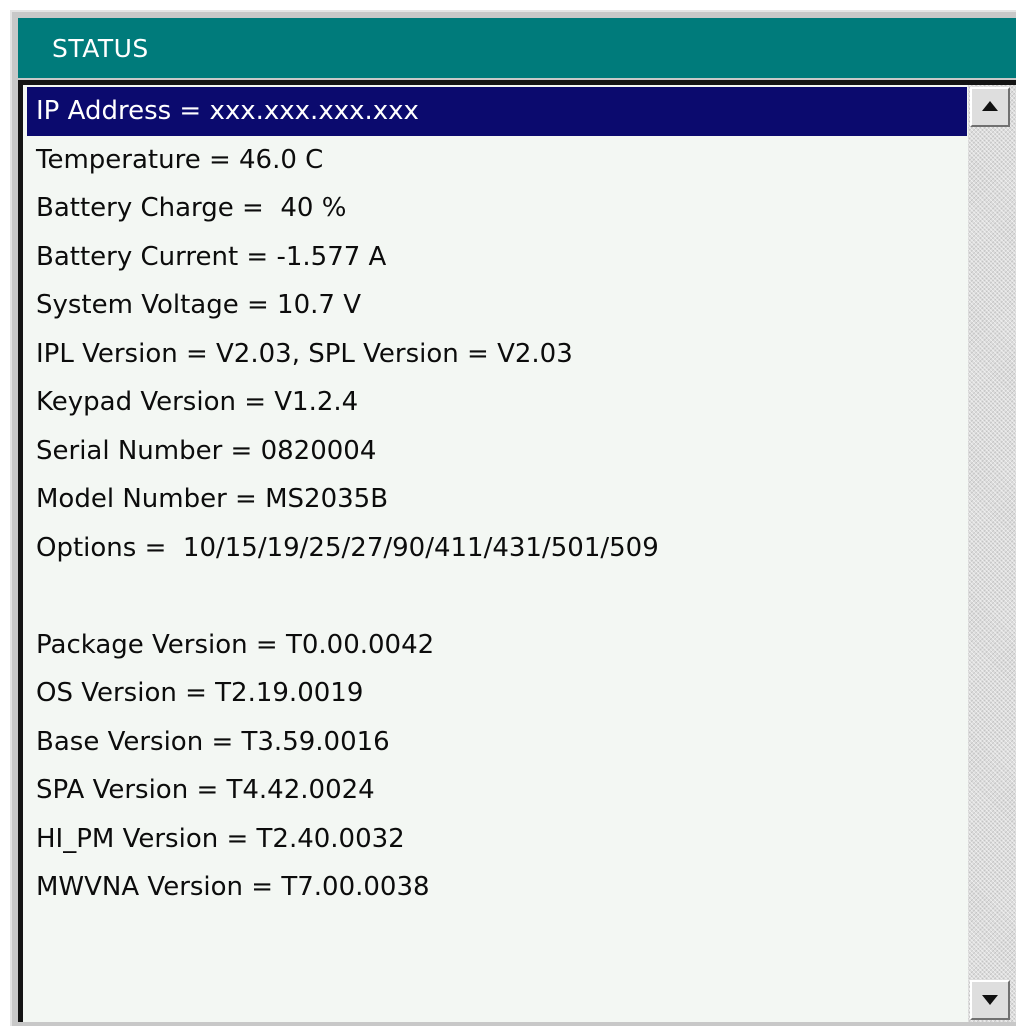 The width and height of the screenshot is (1016, 1026). Describe the element at coordinates (497, 160) in the screenshot. I see `list-item: Temperature = 46.0 C` at that location.